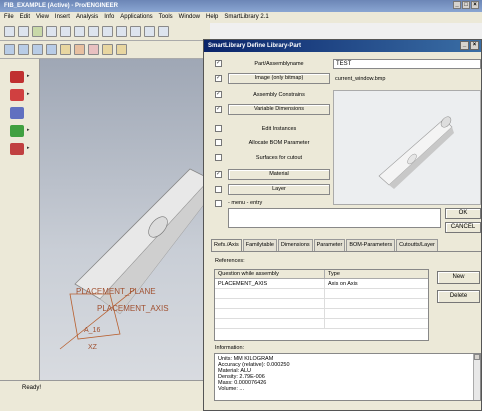 The image size is (482, 411). I want to click on maximize-icon: □, so click(466, 5).